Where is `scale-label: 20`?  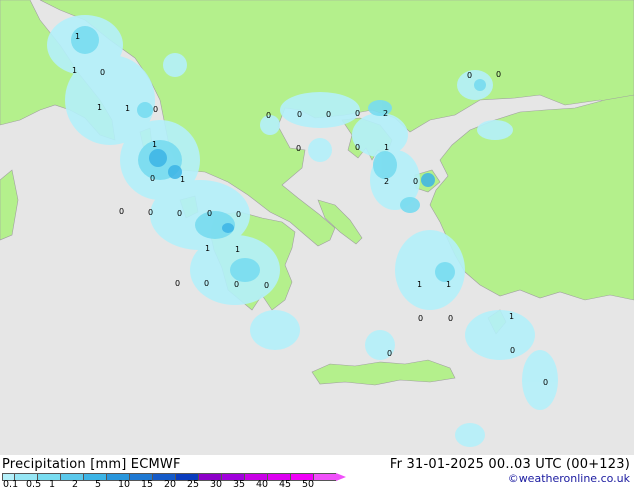 scale-label: 20 is located at coordinates (170, 484).